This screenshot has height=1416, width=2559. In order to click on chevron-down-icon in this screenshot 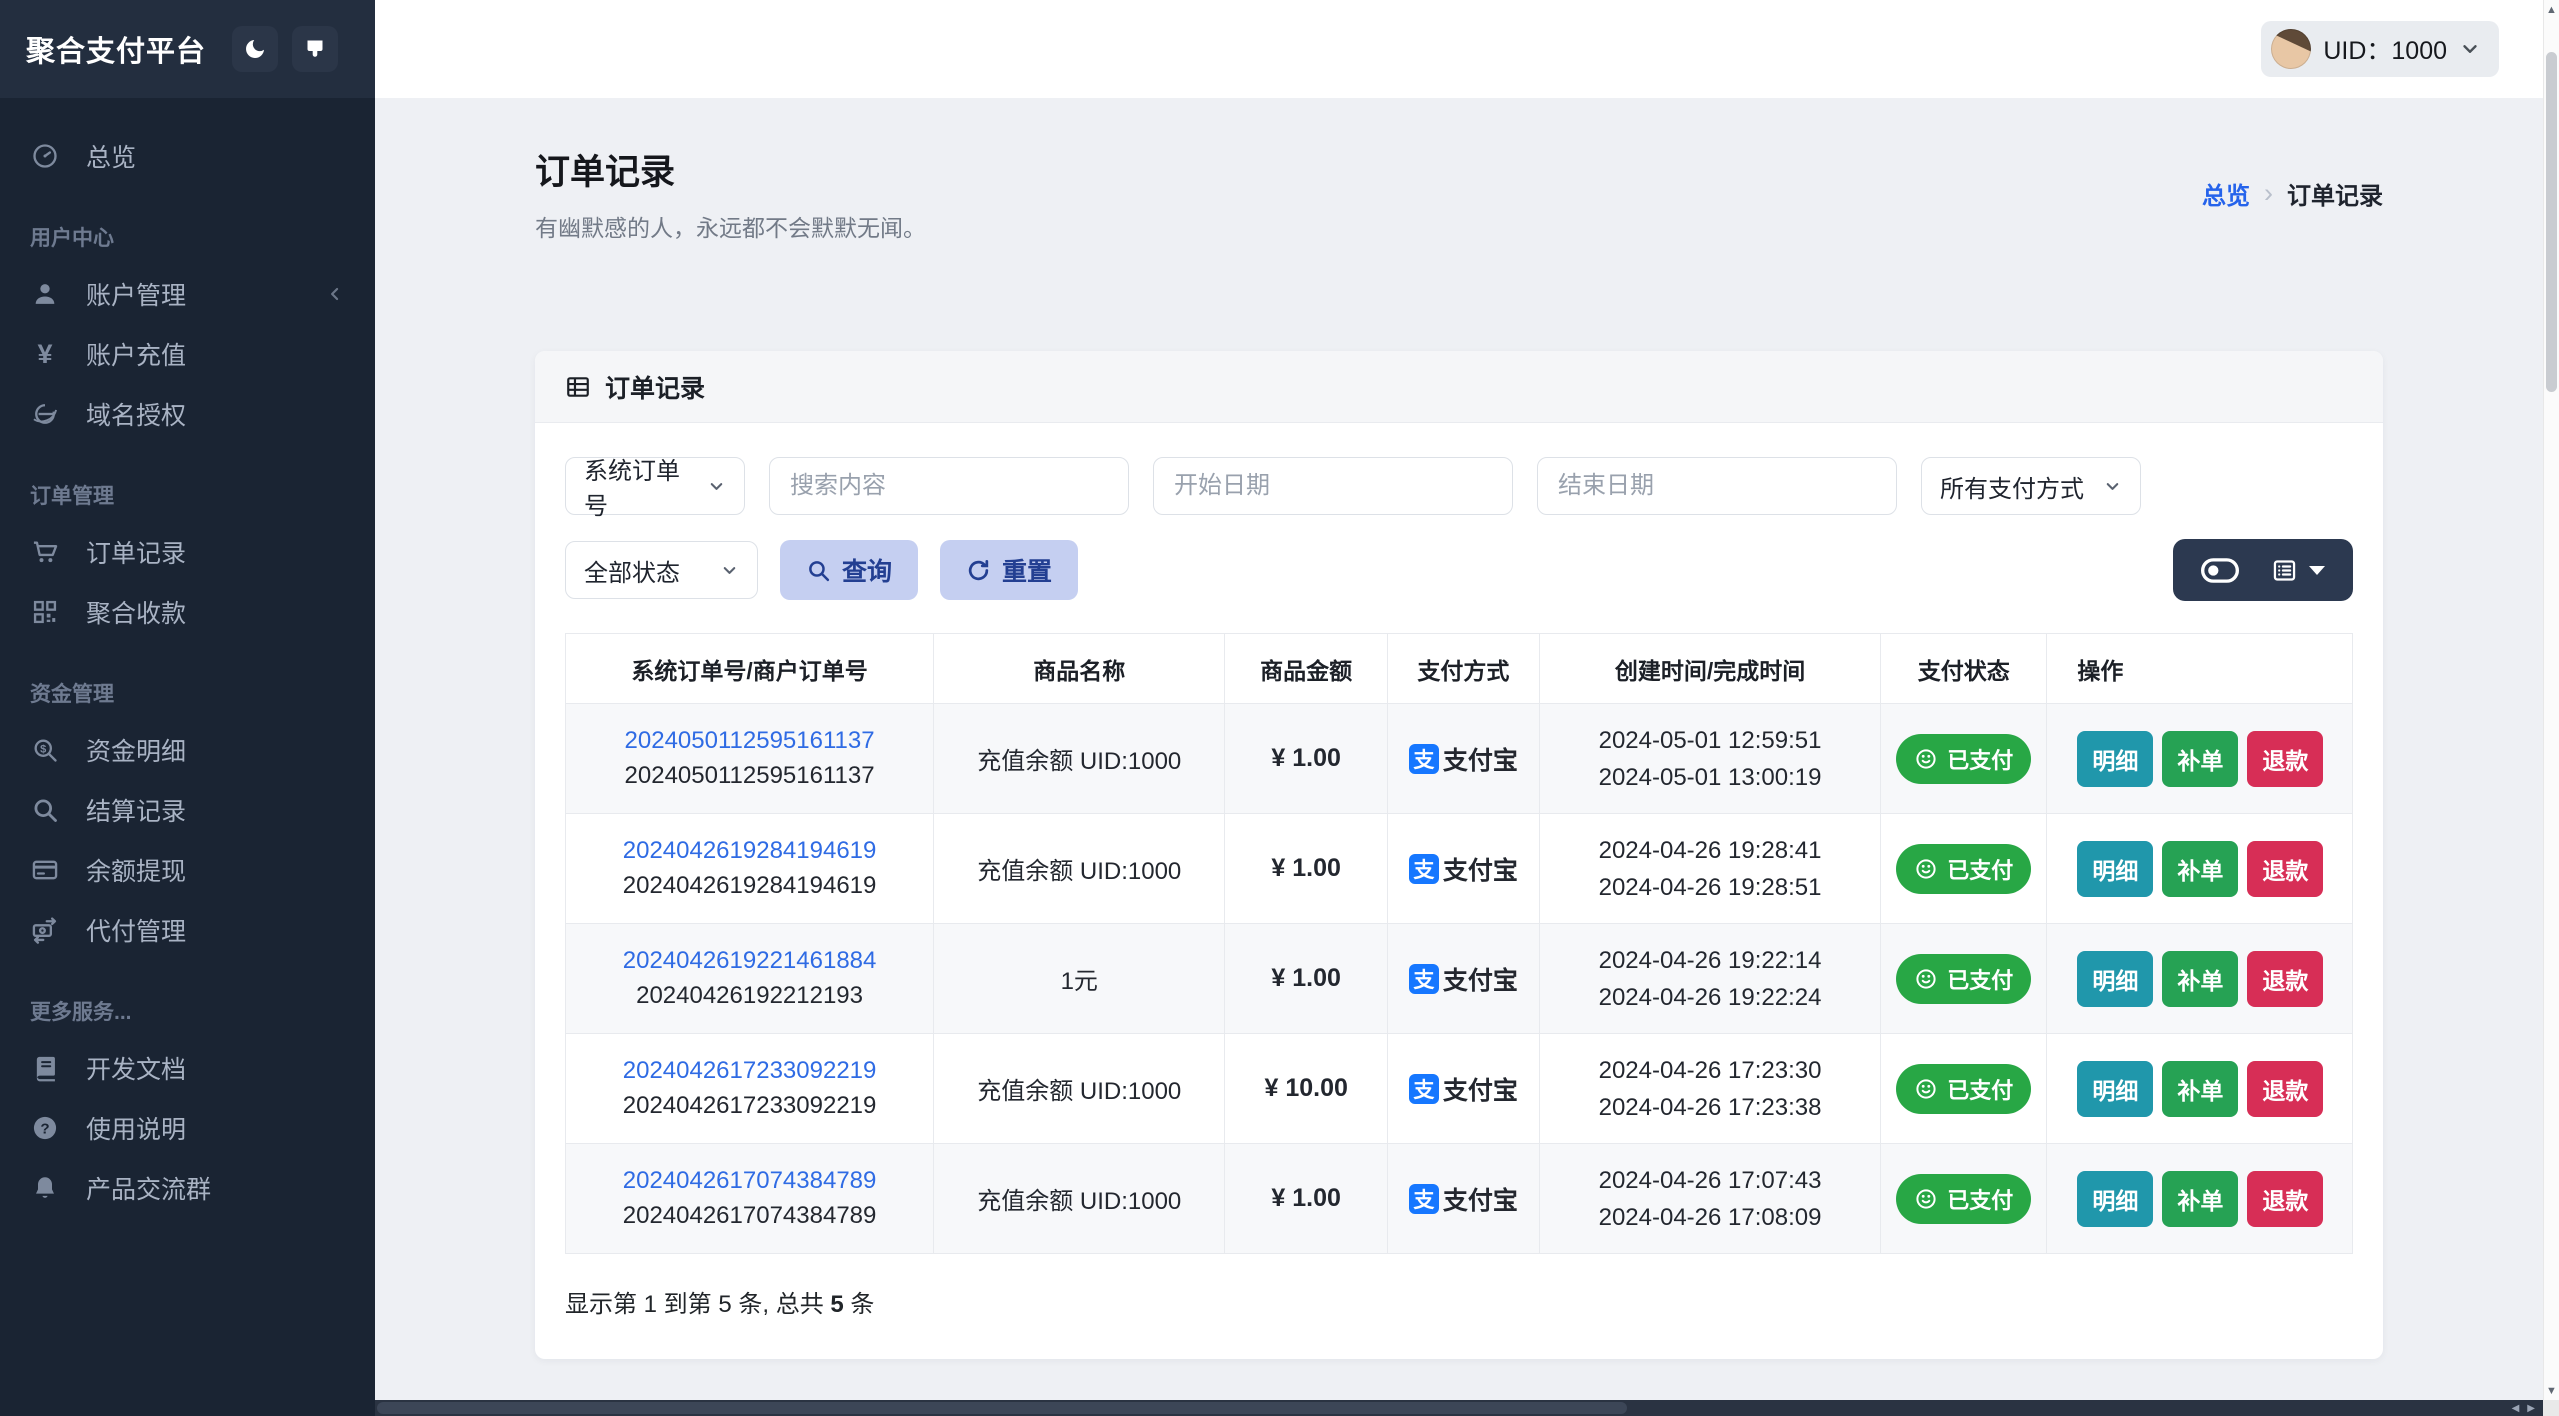, I will do `click(716, 486)`.